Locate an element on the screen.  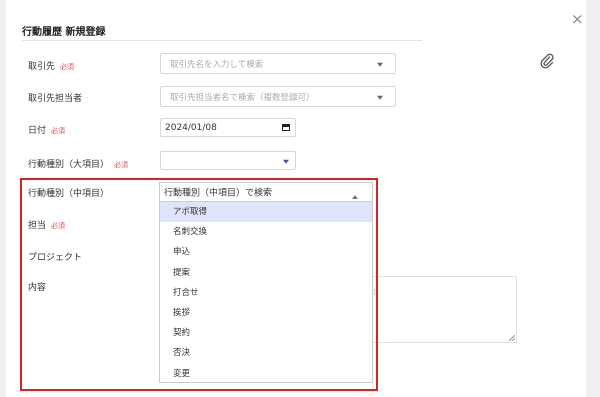
category-major-select is located at coordinates (228, 160).